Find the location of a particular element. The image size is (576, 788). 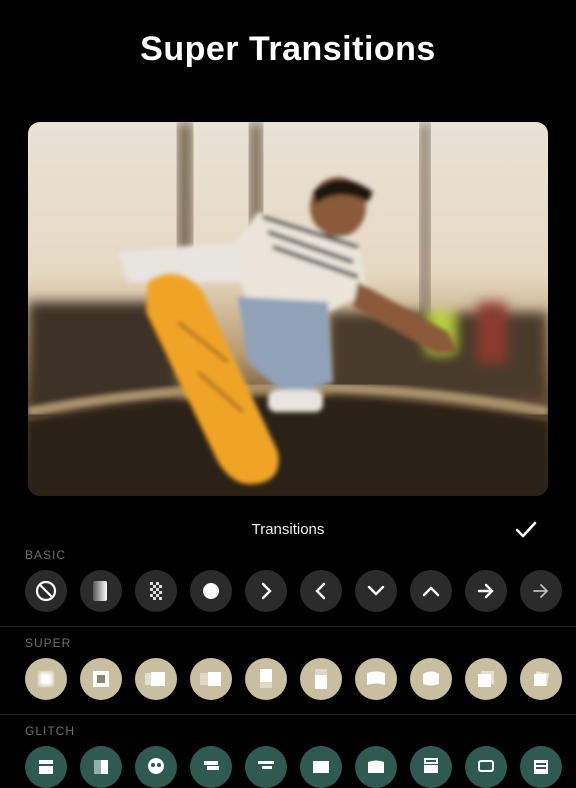

transition-chevron-down is located at coordinates (376, 591).